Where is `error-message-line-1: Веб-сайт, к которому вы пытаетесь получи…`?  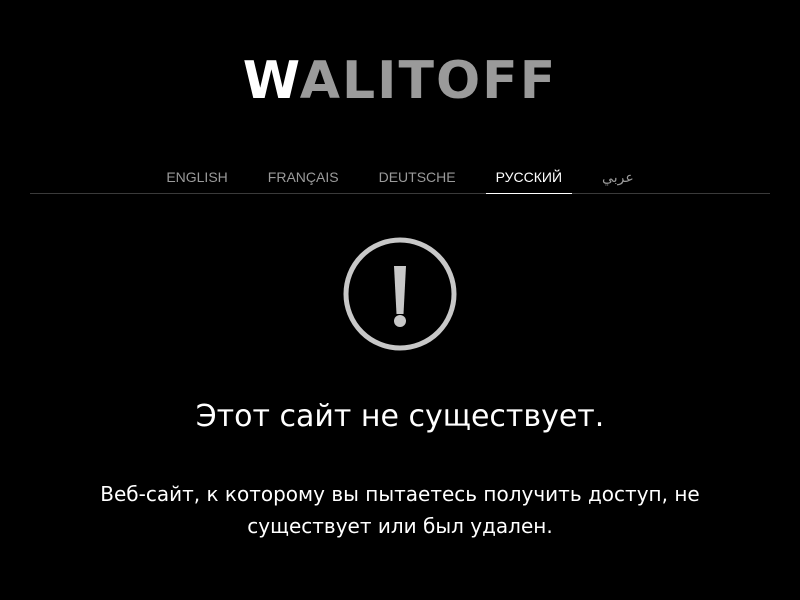
error-message-line-1: Веб-сайт, к которому вы пытаетесь получи… is located at coordinates (400, 494).